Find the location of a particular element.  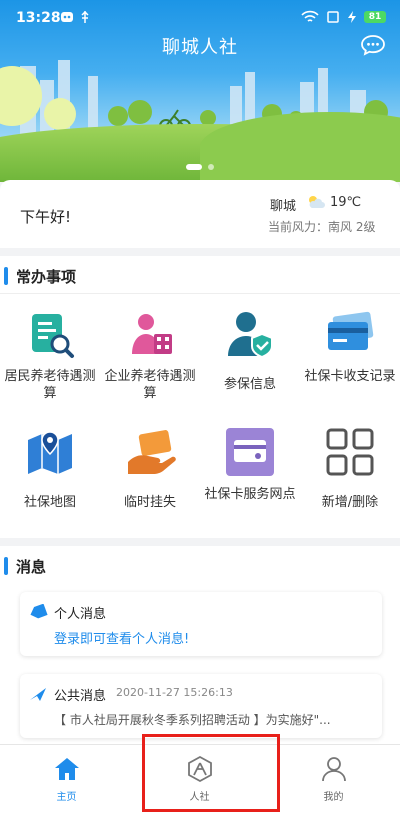

personal-message-login-link: 登录即可查看个人消息! is located at coordinates (121, 637).